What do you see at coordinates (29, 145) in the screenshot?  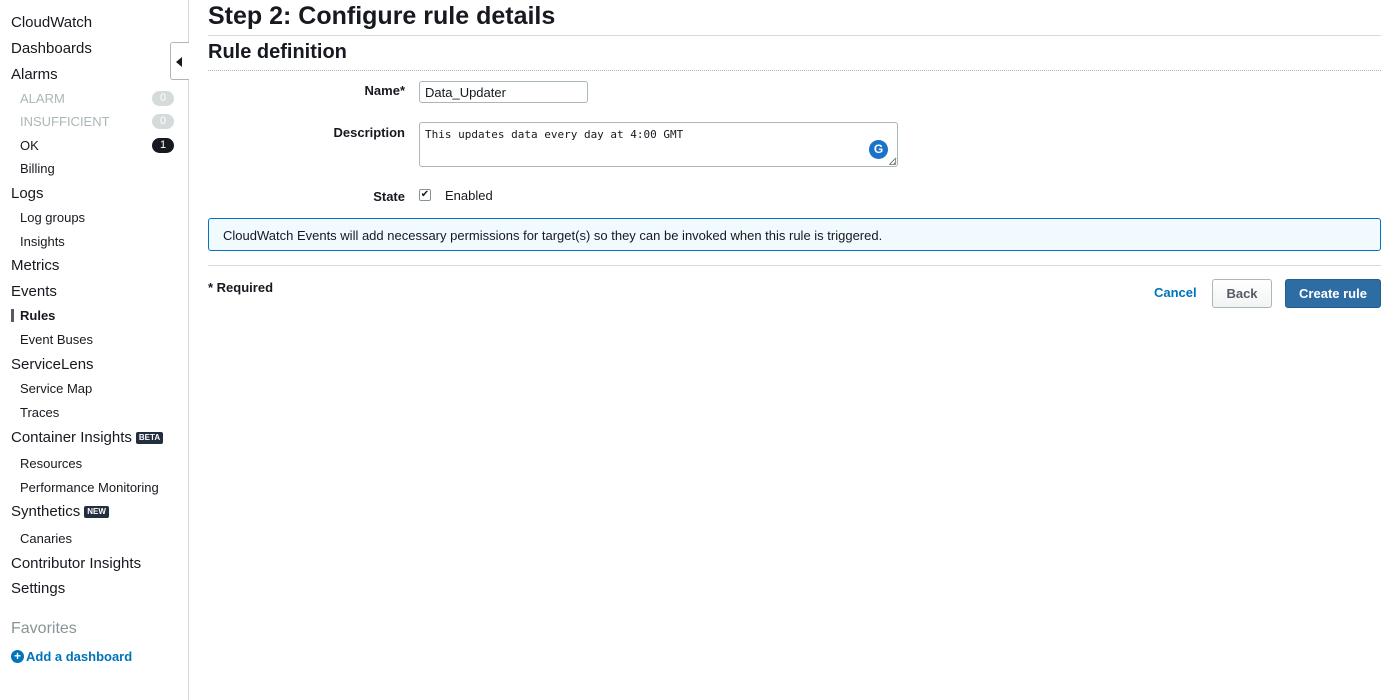 I see `sidebar-item-ok: OK` at bounding box center [29, 145].